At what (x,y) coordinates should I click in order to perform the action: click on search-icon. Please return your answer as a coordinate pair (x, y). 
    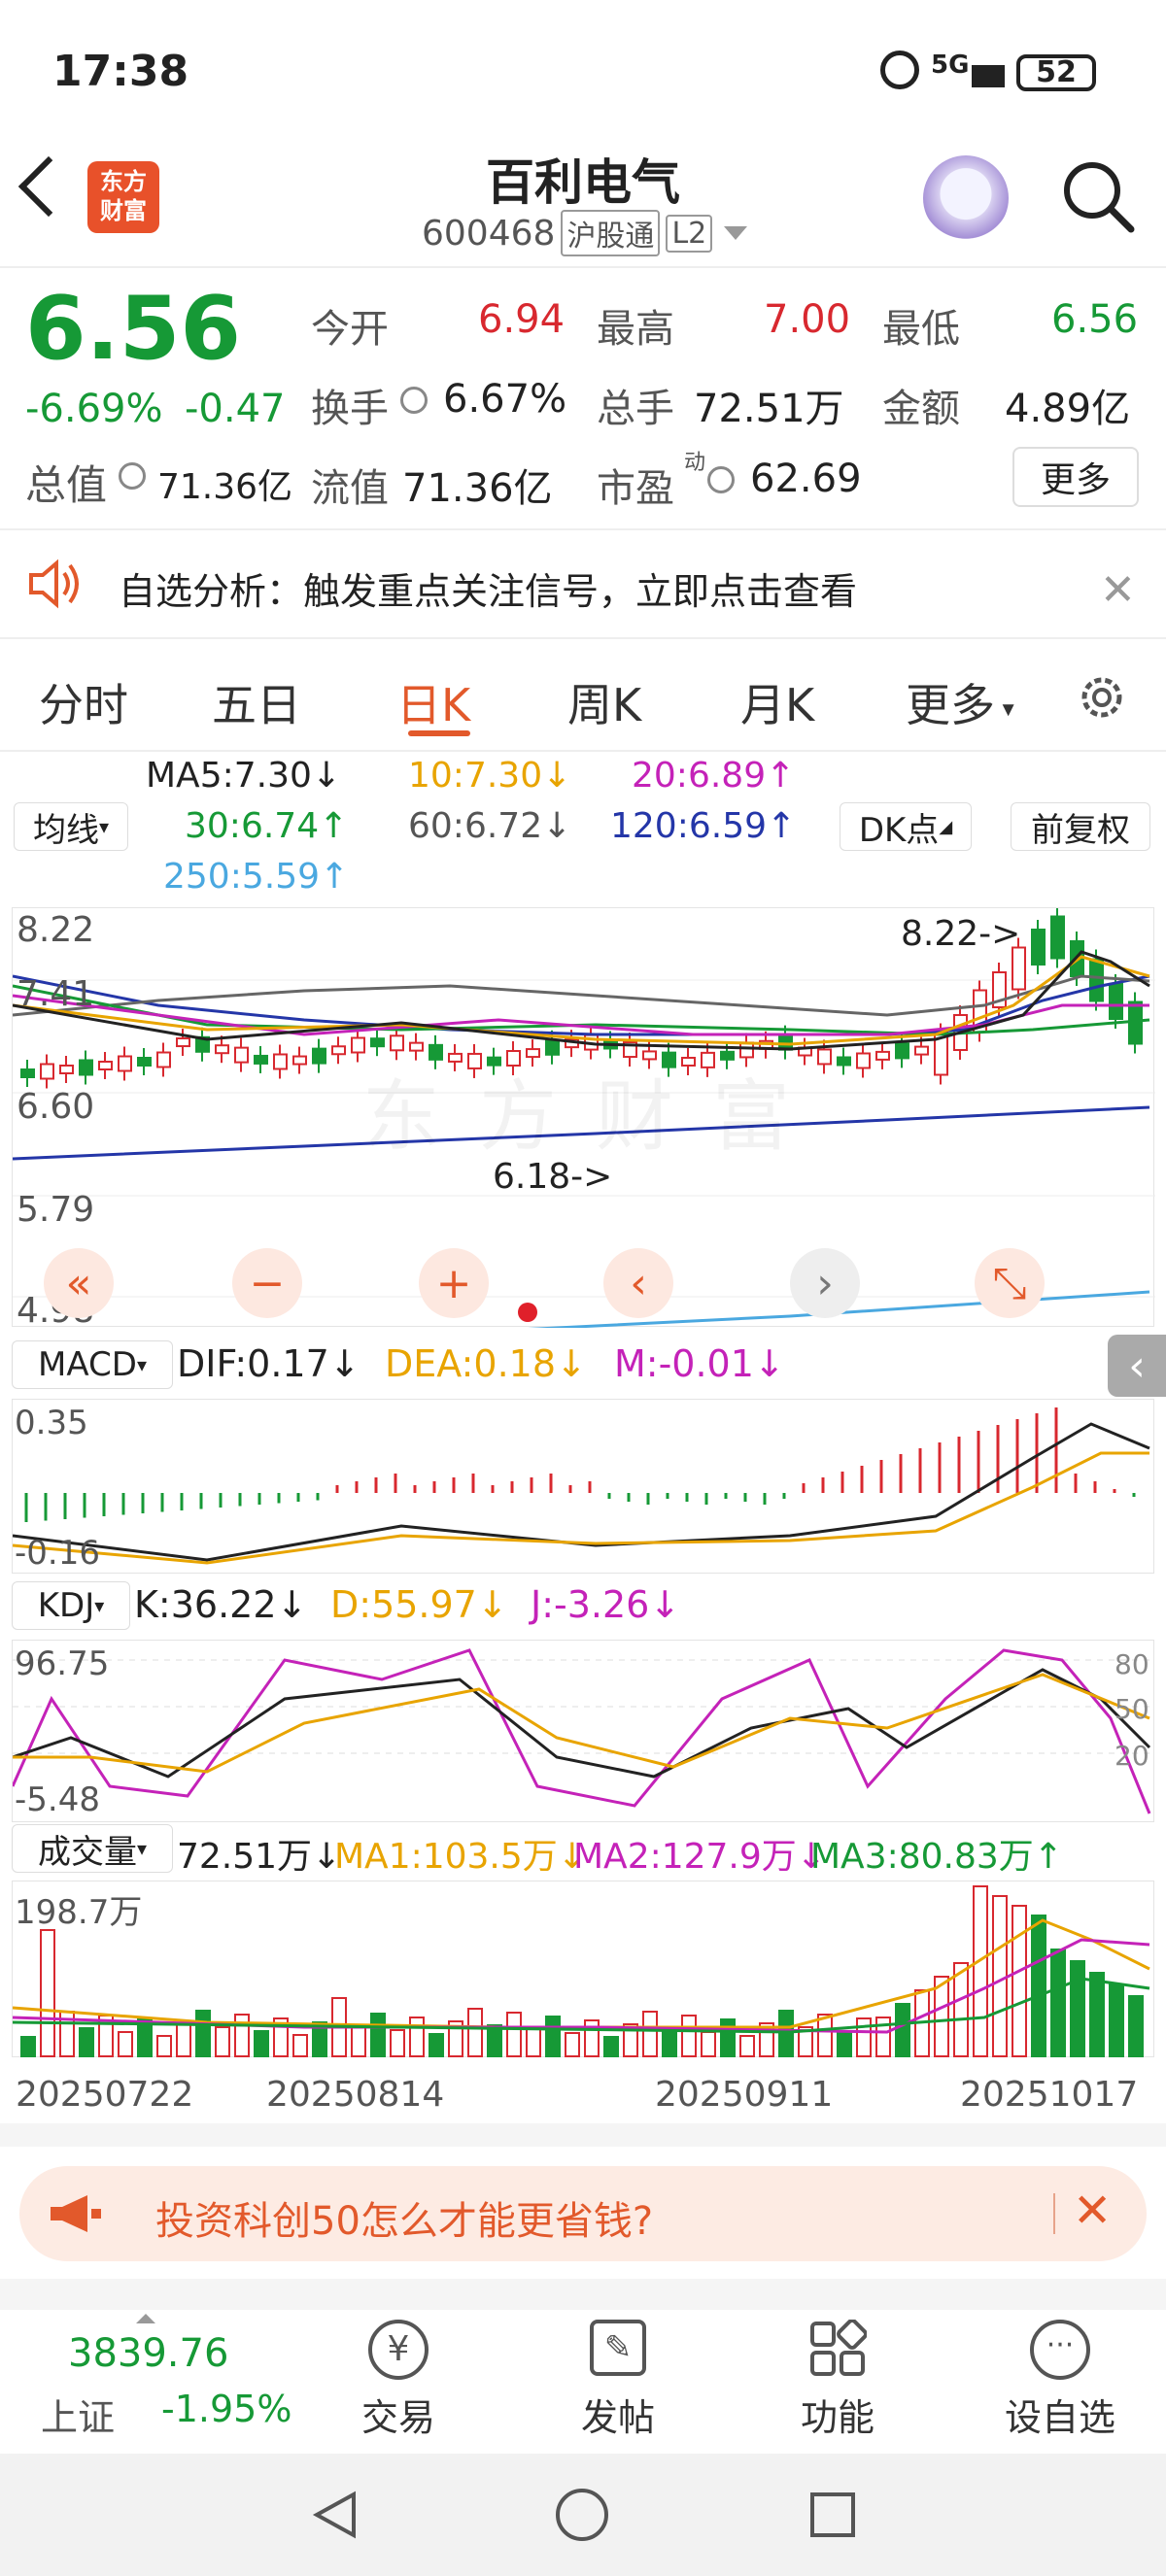
    Looking at the image, I should click on (1098, 196).